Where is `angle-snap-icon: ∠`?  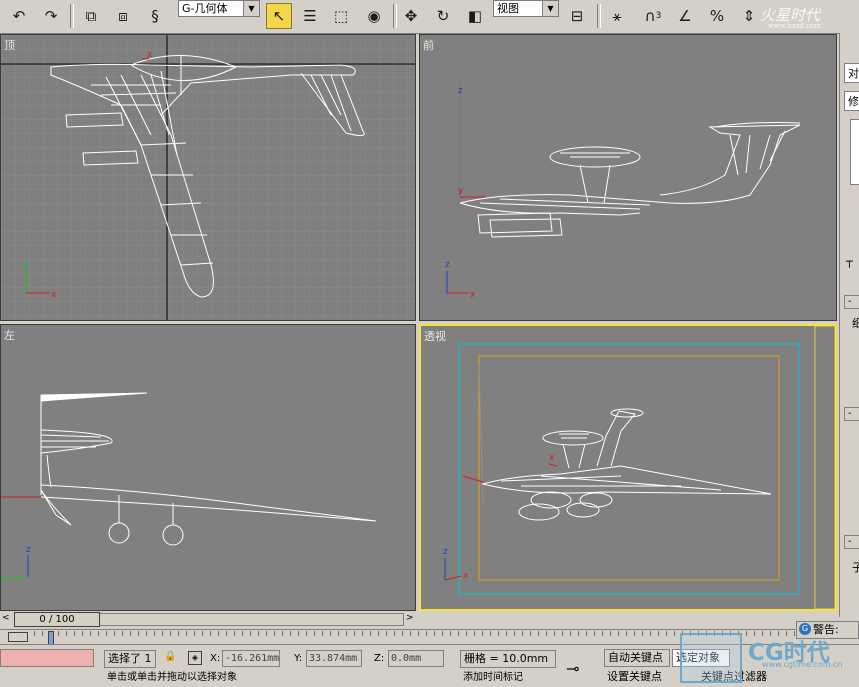
angle-snap-icon: ∠ is located at coordinates (685, 16).